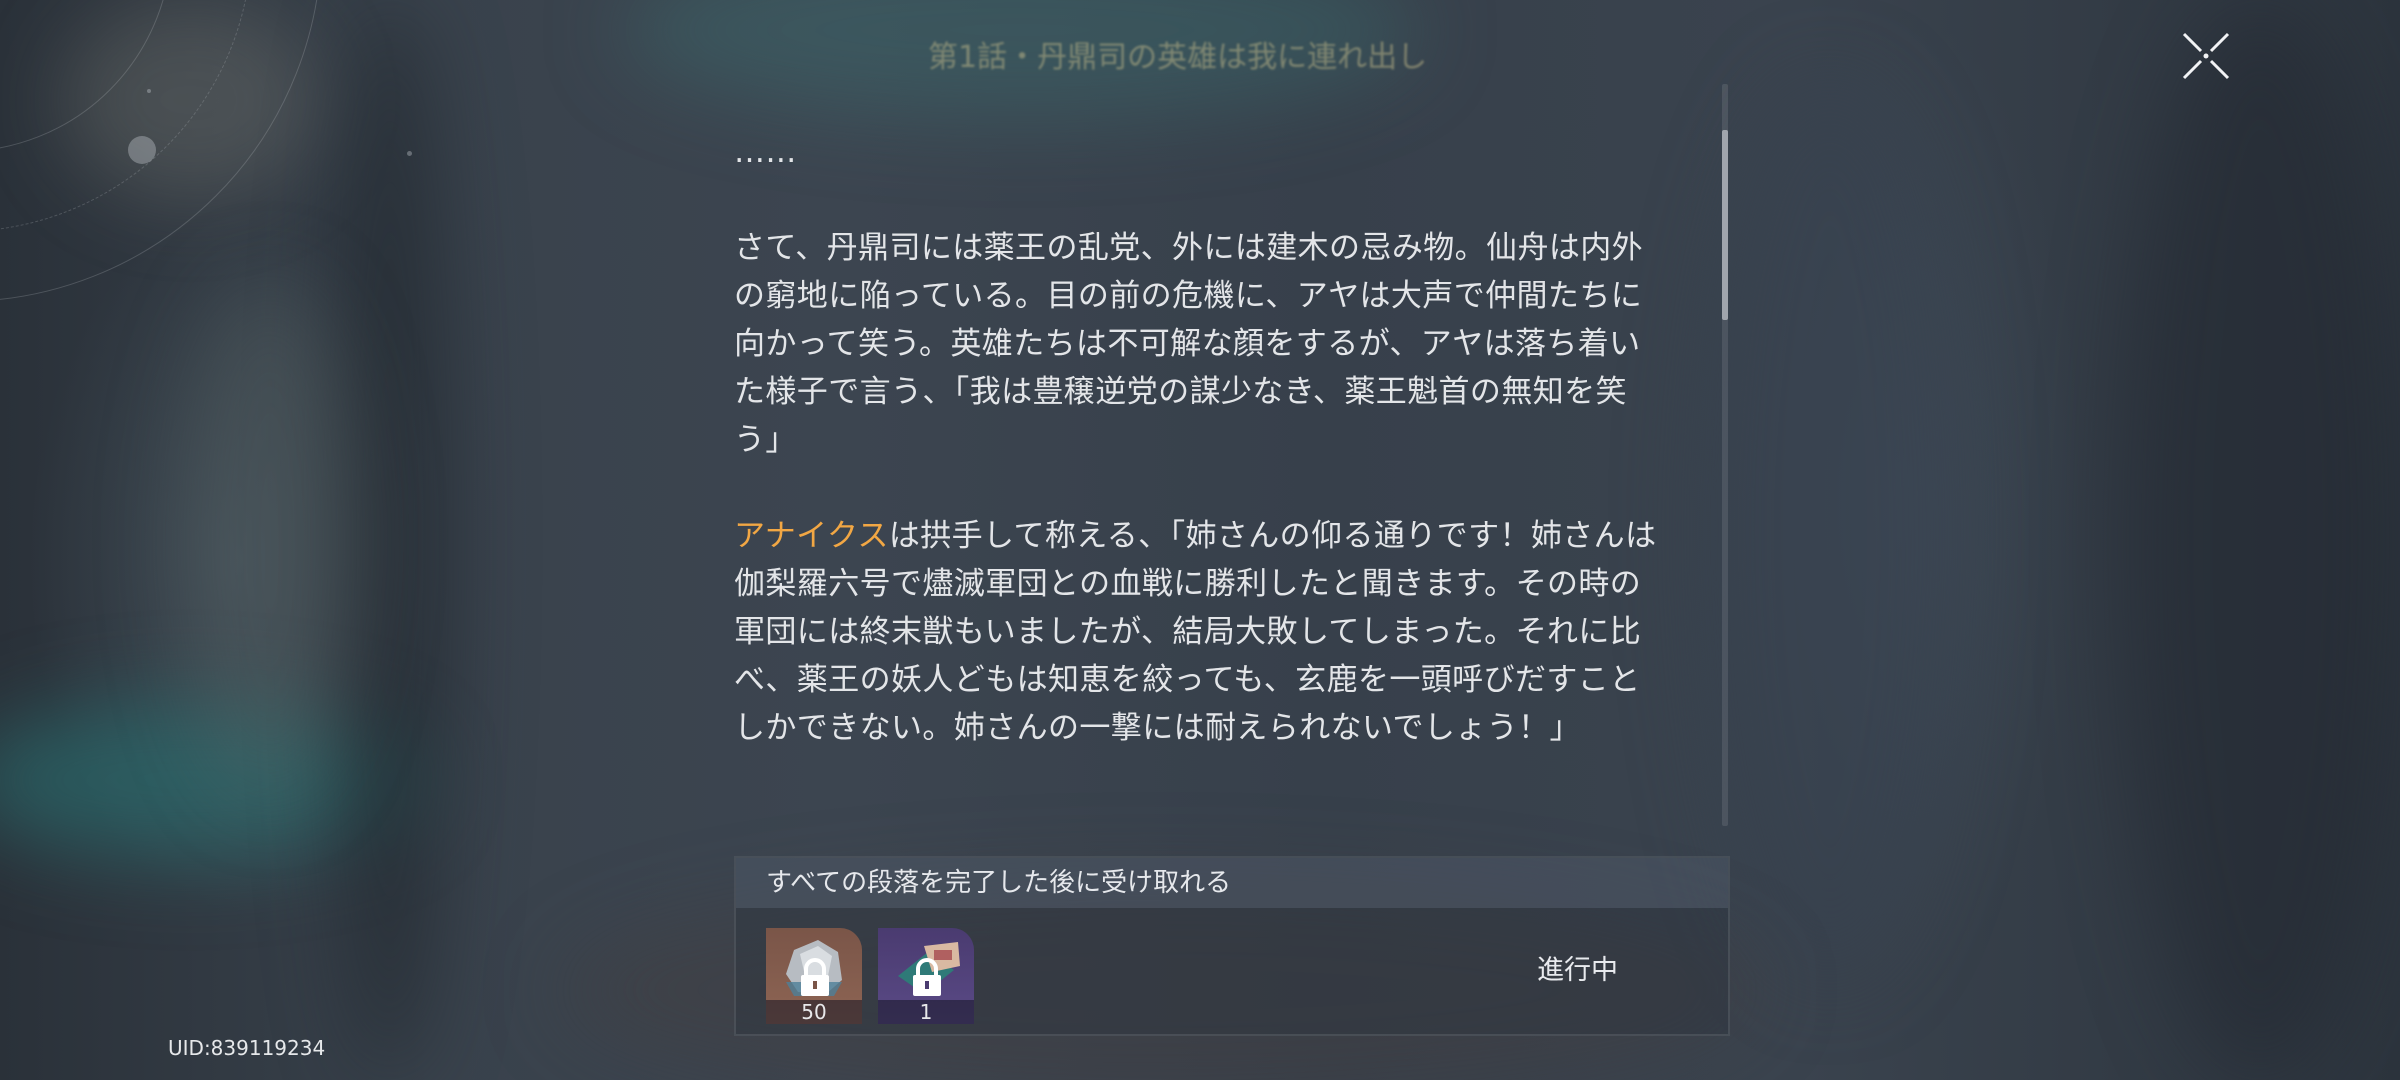 The width and height of the screenshot is (2400, 1080). Describe the element at coordinates (870, 976) in the screenshot. I see `reward-items: 50 1` at that location.